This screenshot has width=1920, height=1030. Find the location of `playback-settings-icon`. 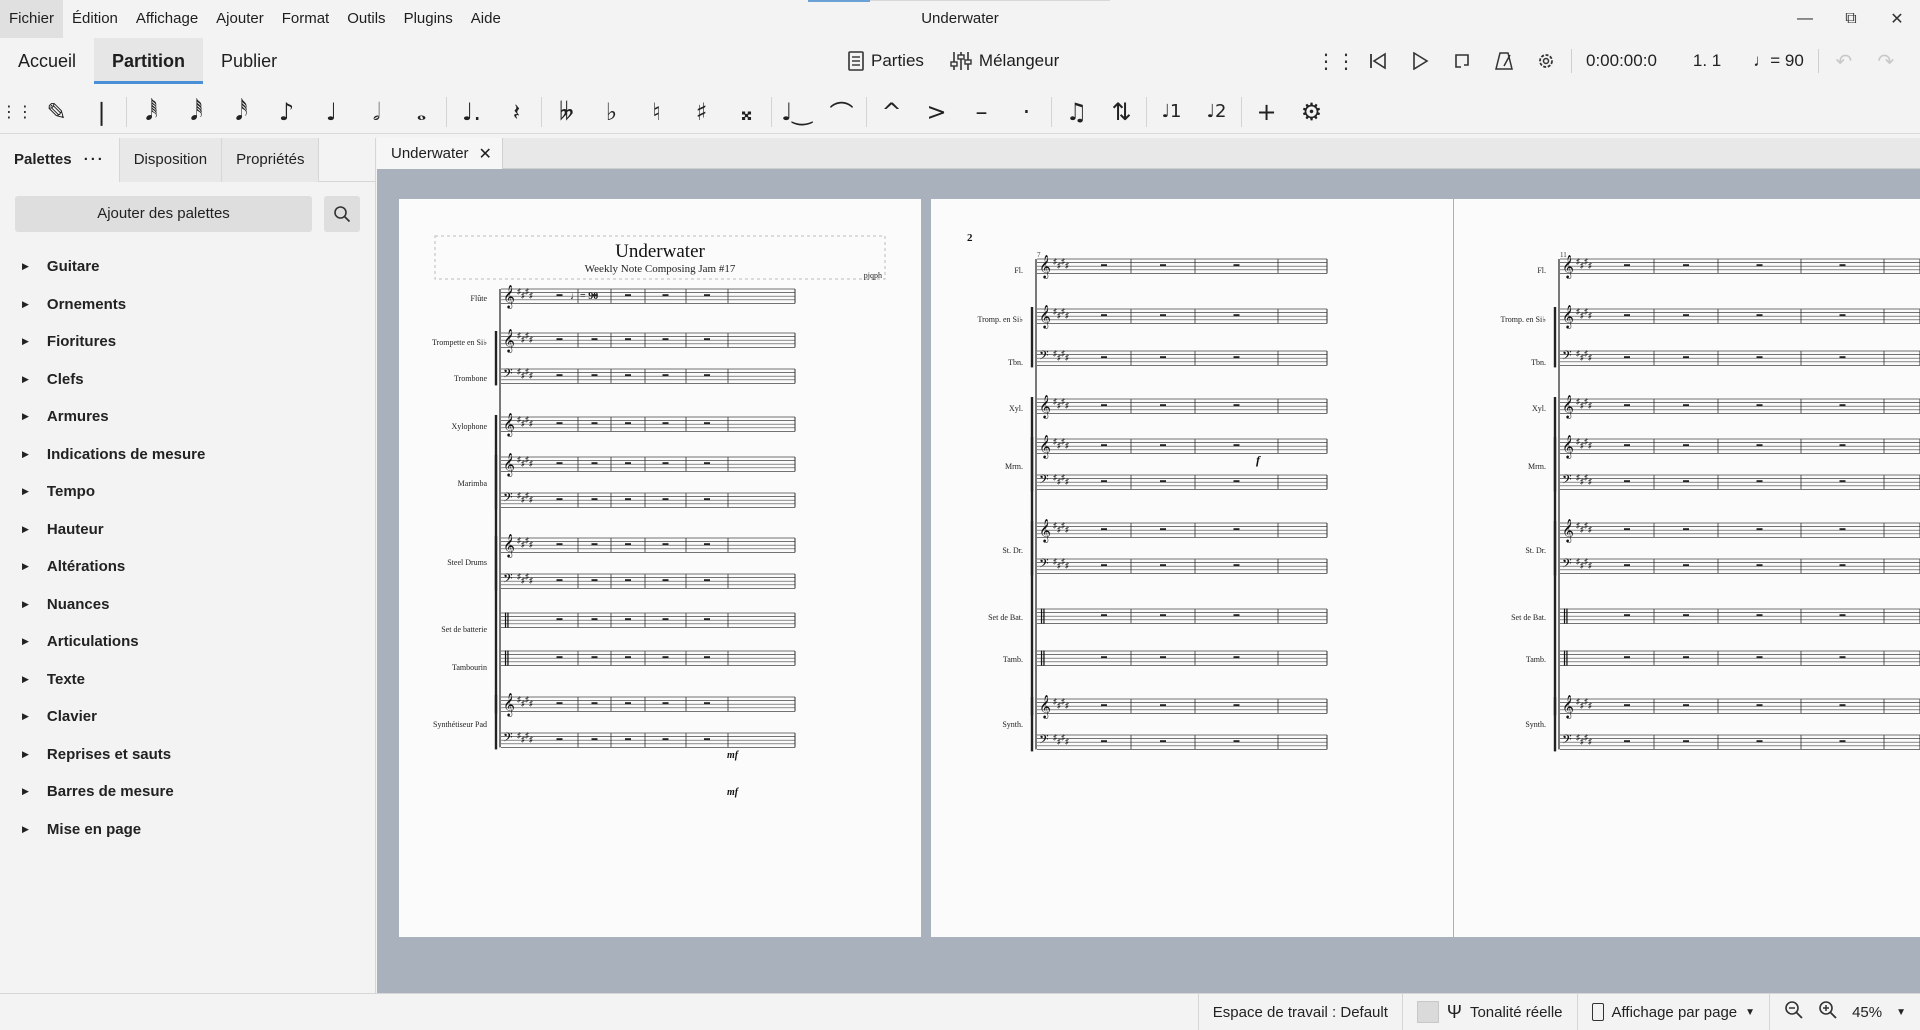

playback-settings-icon is located at coordinates (1546, 61).